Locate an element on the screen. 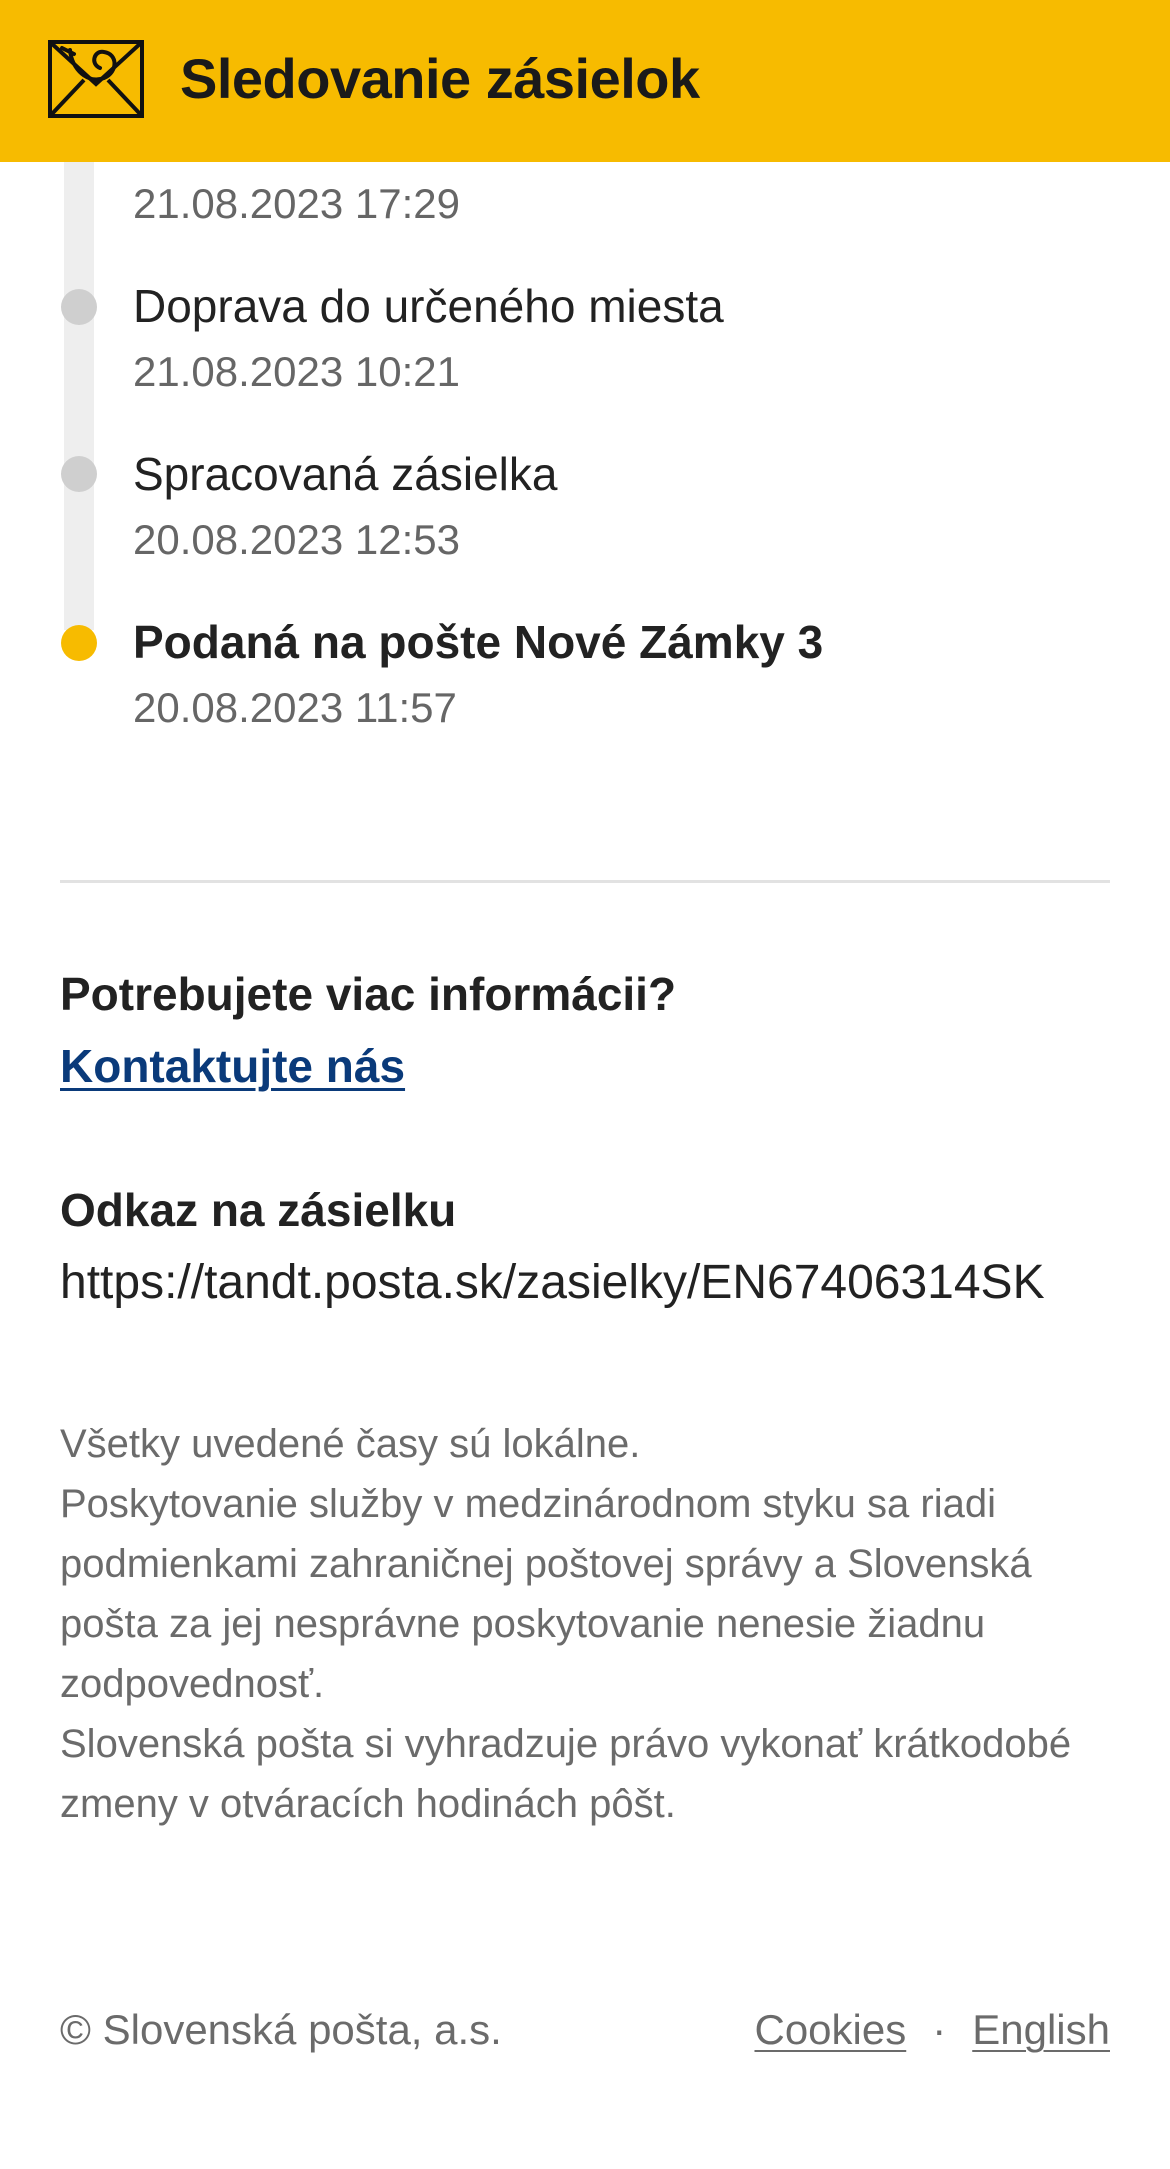  event-title: Spracovaná zásielka is located at coordinates (345, 474).